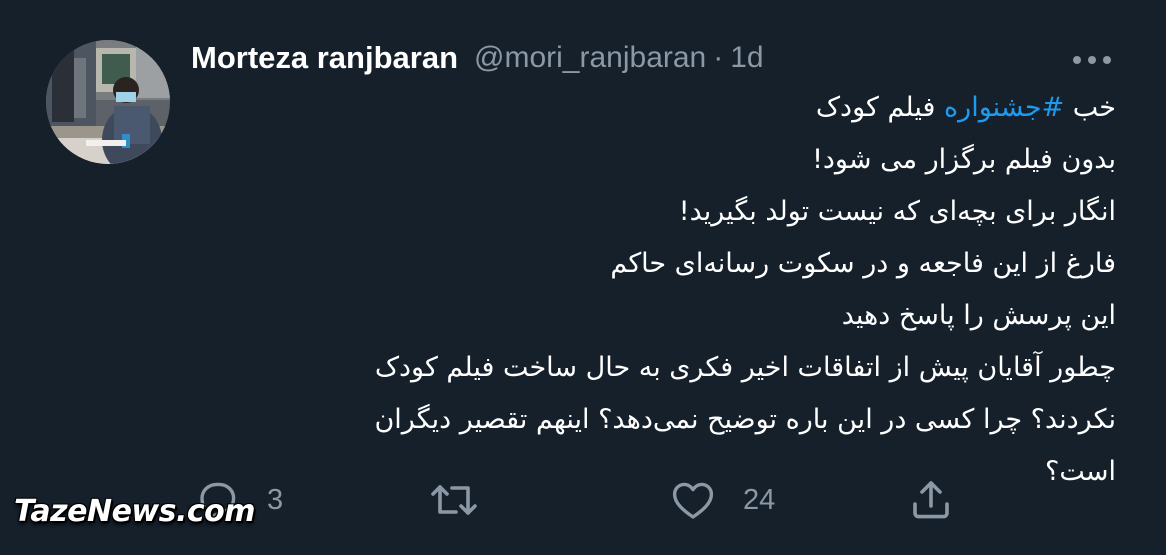  I want to click on tweet-header: Morteza ranjbaran @mori_ranjbaran · 1d, so click(477, 58).